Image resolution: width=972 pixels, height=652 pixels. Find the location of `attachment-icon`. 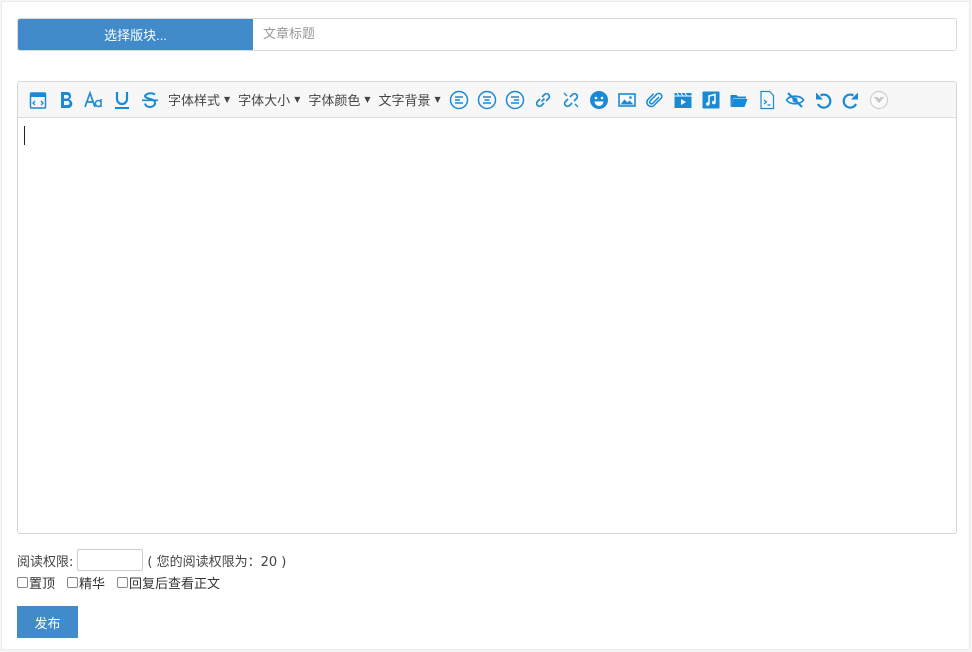

attachment-icon is located at coordinates (655, 100).